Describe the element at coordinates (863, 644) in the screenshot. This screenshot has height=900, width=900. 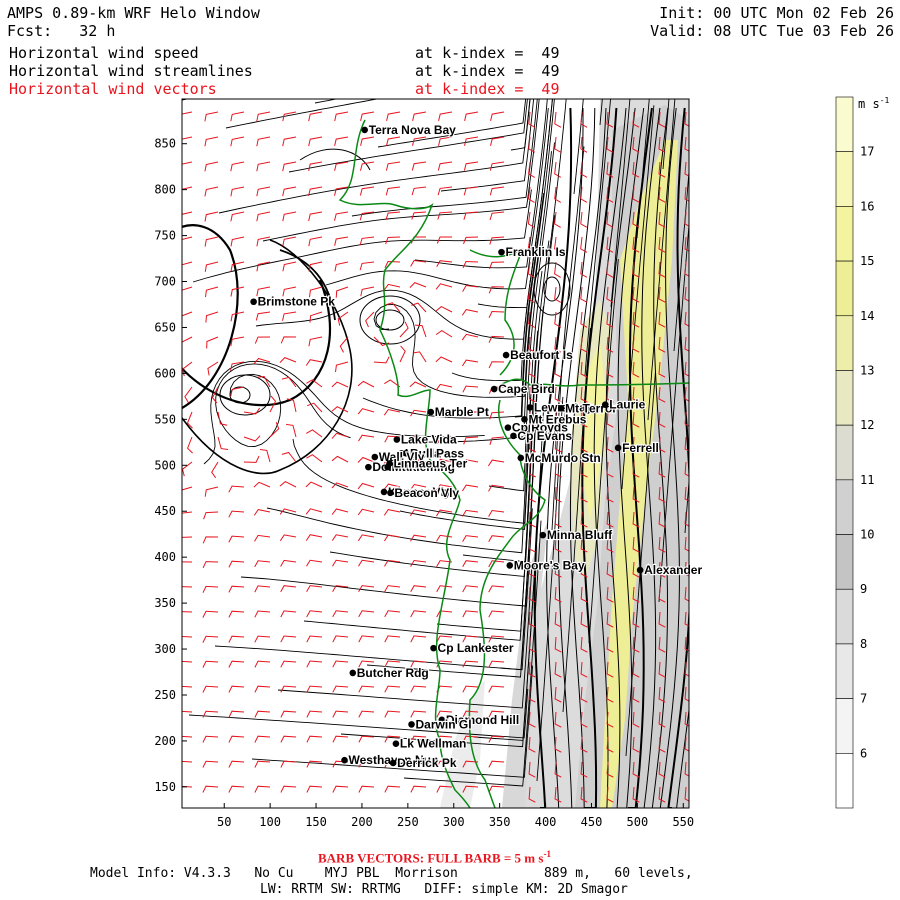
I see `colorbar-label: 8` at that location.